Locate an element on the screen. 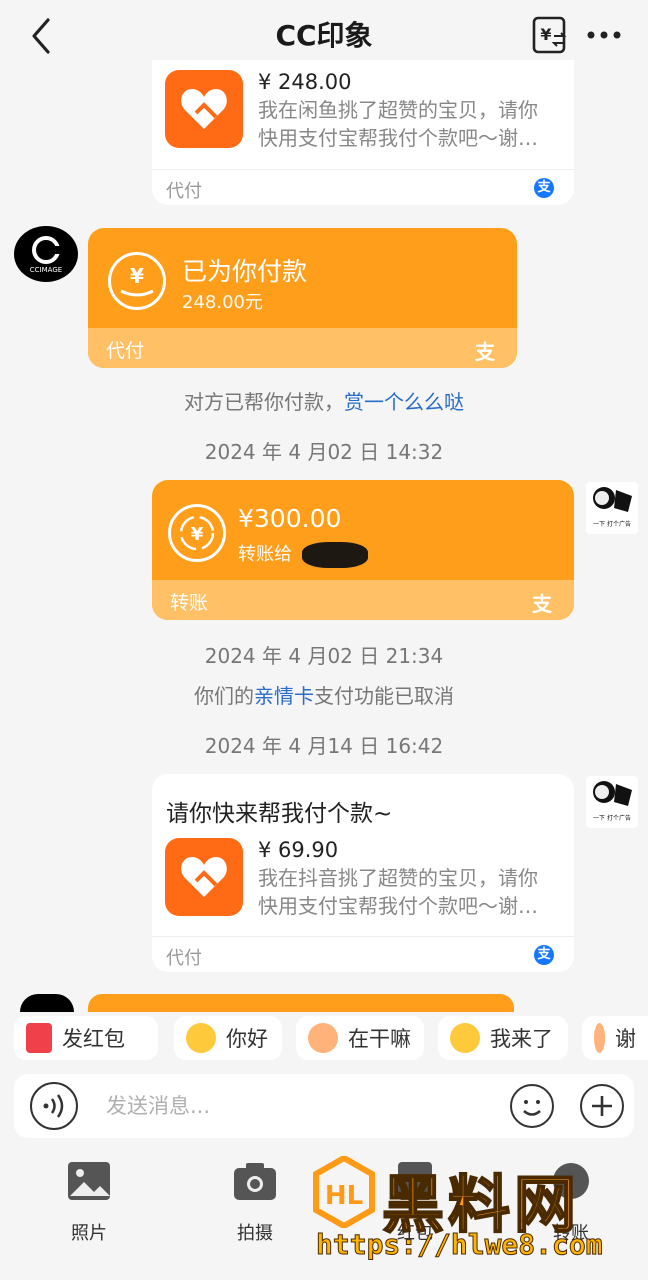  price-label: ¥ 248.00 is located at coordinates (305, 82).